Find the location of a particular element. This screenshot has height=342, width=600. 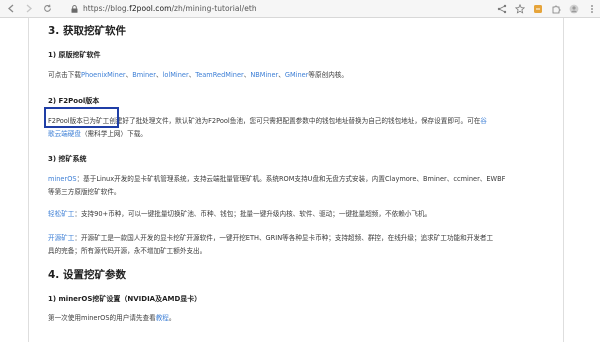

subheading-mining-system: 3) 挖矿系统 is located at coordinates (67, 159).